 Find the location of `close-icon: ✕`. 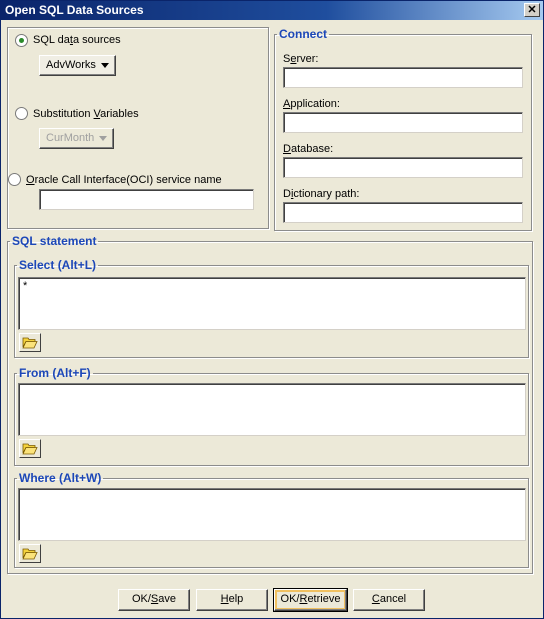

close-icon: ✕ is located at coordinates (532, 10).